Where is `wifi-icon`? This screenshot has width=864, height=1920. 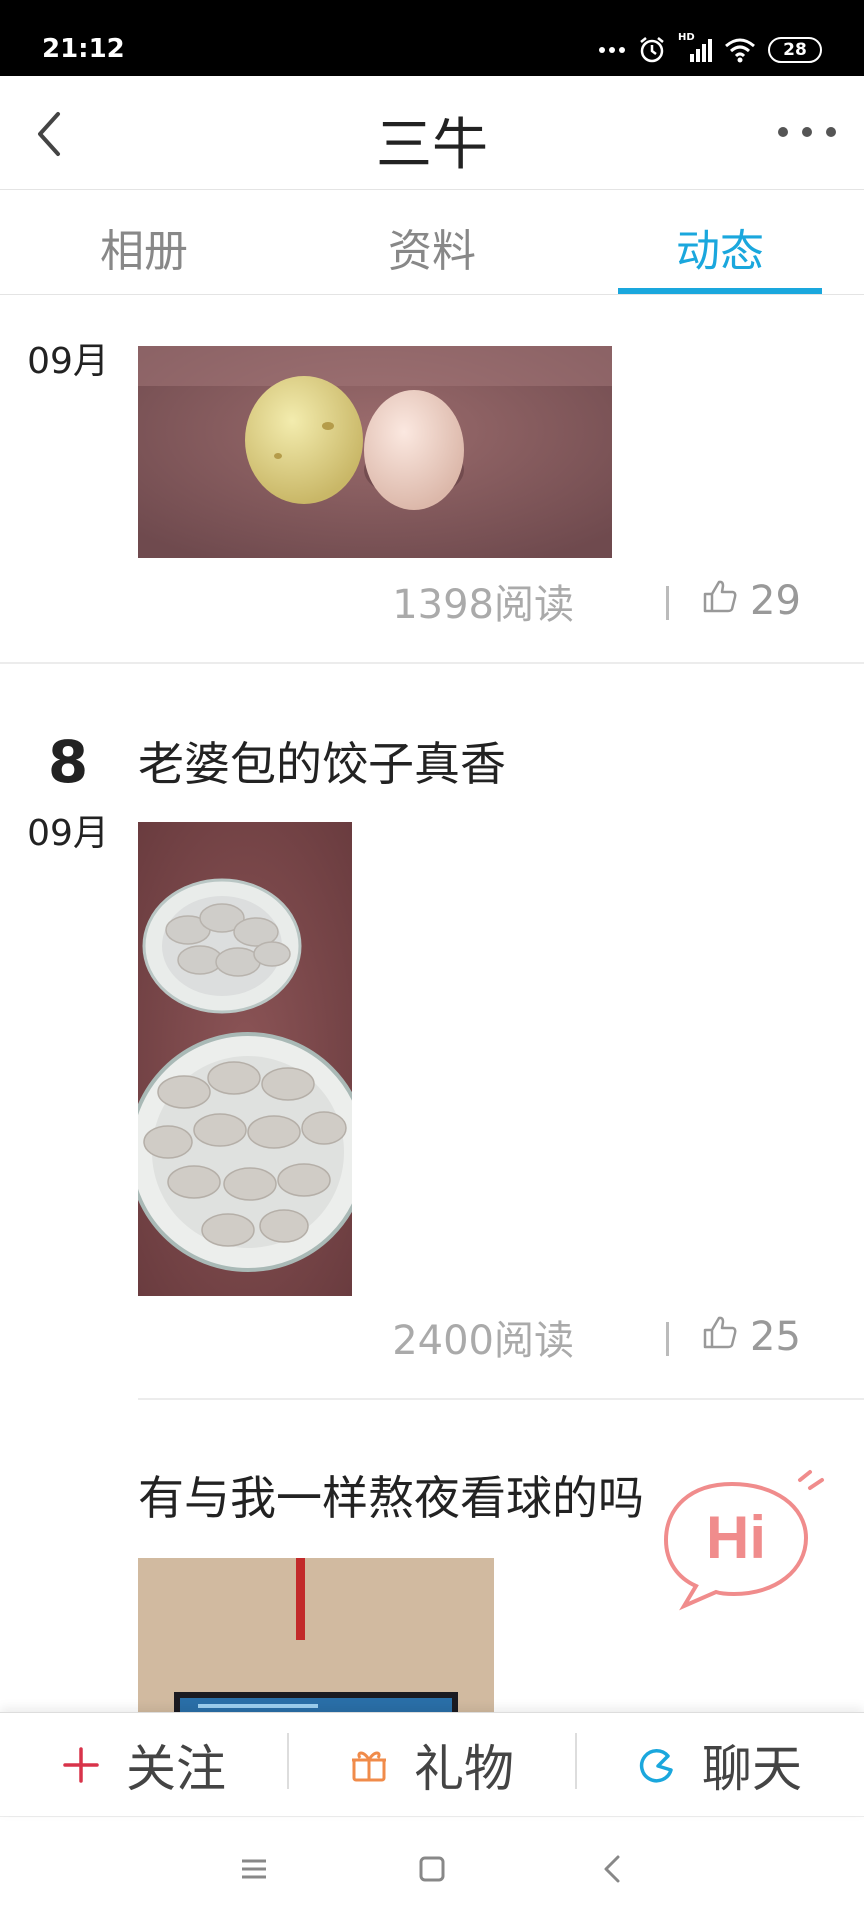 wifi-icon is located at coordinates (740, 50).